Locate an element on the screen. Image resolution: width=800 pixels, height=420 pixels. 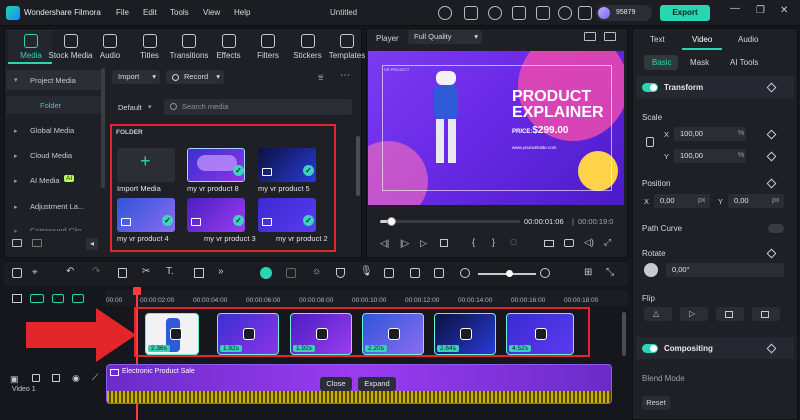
expand-button: Expand is located at coordinates (377, 384).